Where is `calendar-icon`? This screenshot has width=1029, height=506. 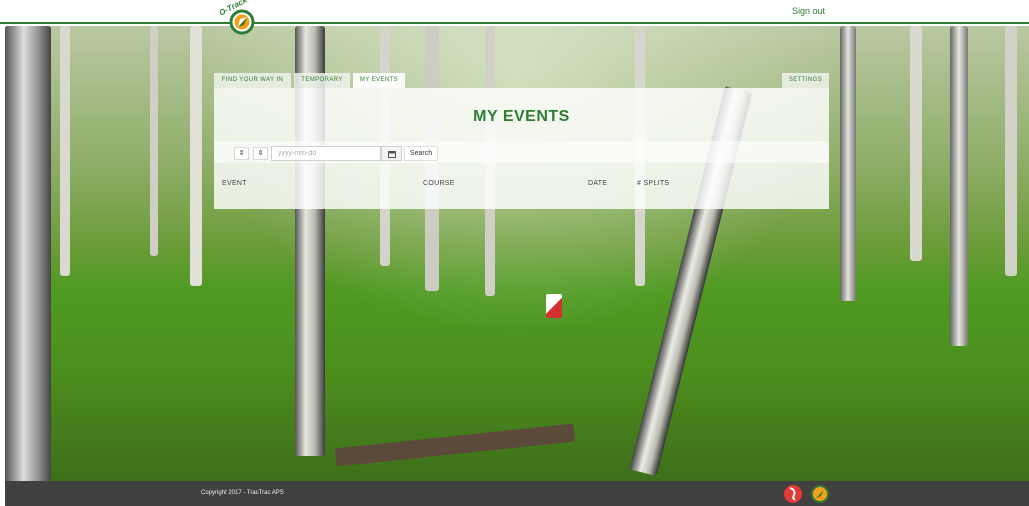
calendar-icon is located at coordinates (391, 154).